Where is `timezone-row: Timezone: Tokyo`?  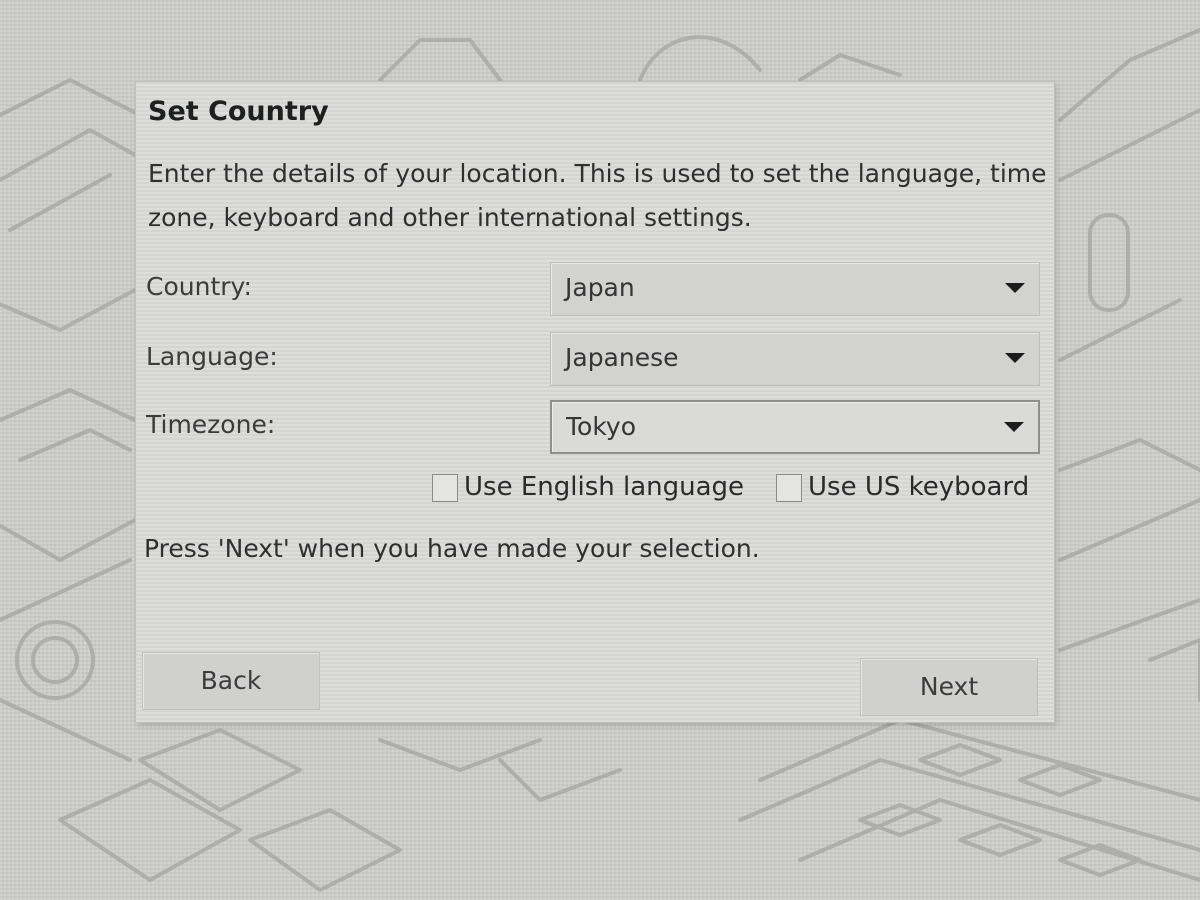
timezone-row: Timezone: Tokyo is located at coordinates (594, 428).